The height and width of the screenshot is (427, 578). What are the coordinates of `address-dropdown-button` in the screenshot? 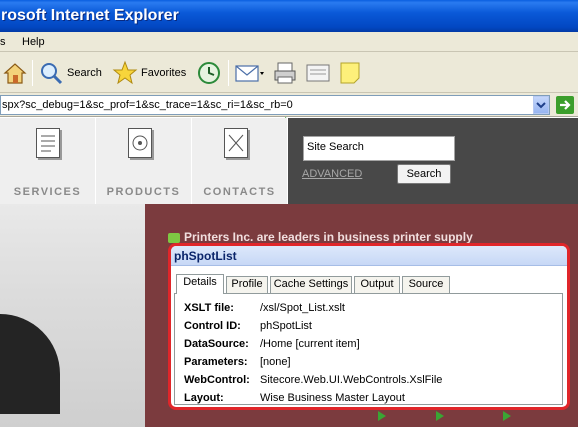 It's located at (541, 105).